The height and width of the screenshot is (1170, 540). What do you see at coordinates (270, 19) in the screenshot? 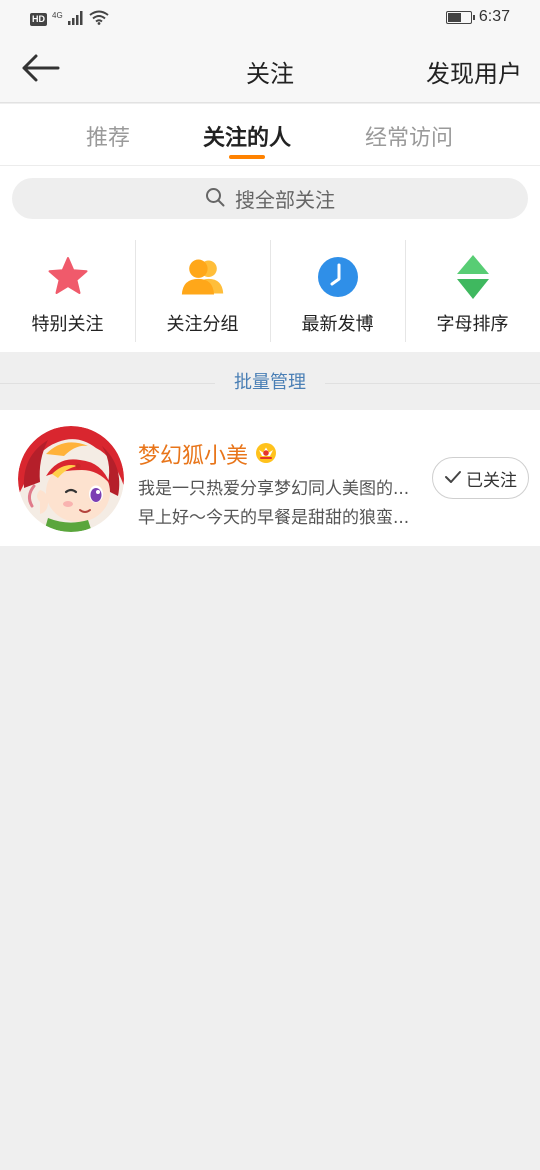
I see `status-bar: HD 4G 6:37` at bounding box center [270, 19].